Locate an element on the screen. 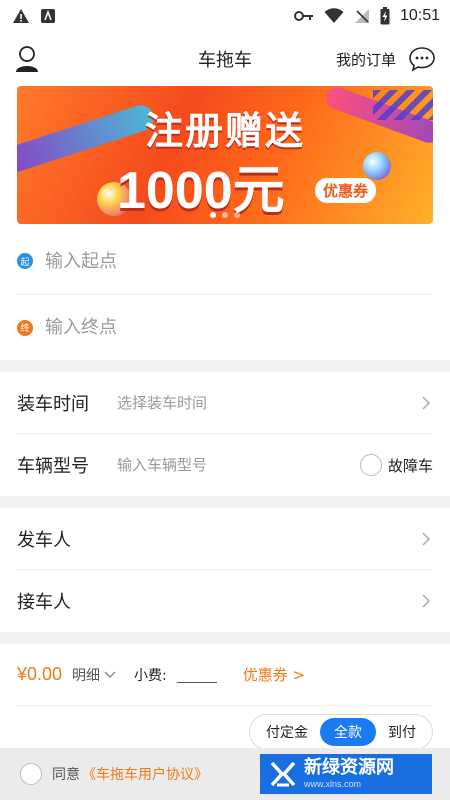 The height and width of the screenshot is (800, 450). fault-car-toggle: 故障车 is located at coordinates (396, 465).